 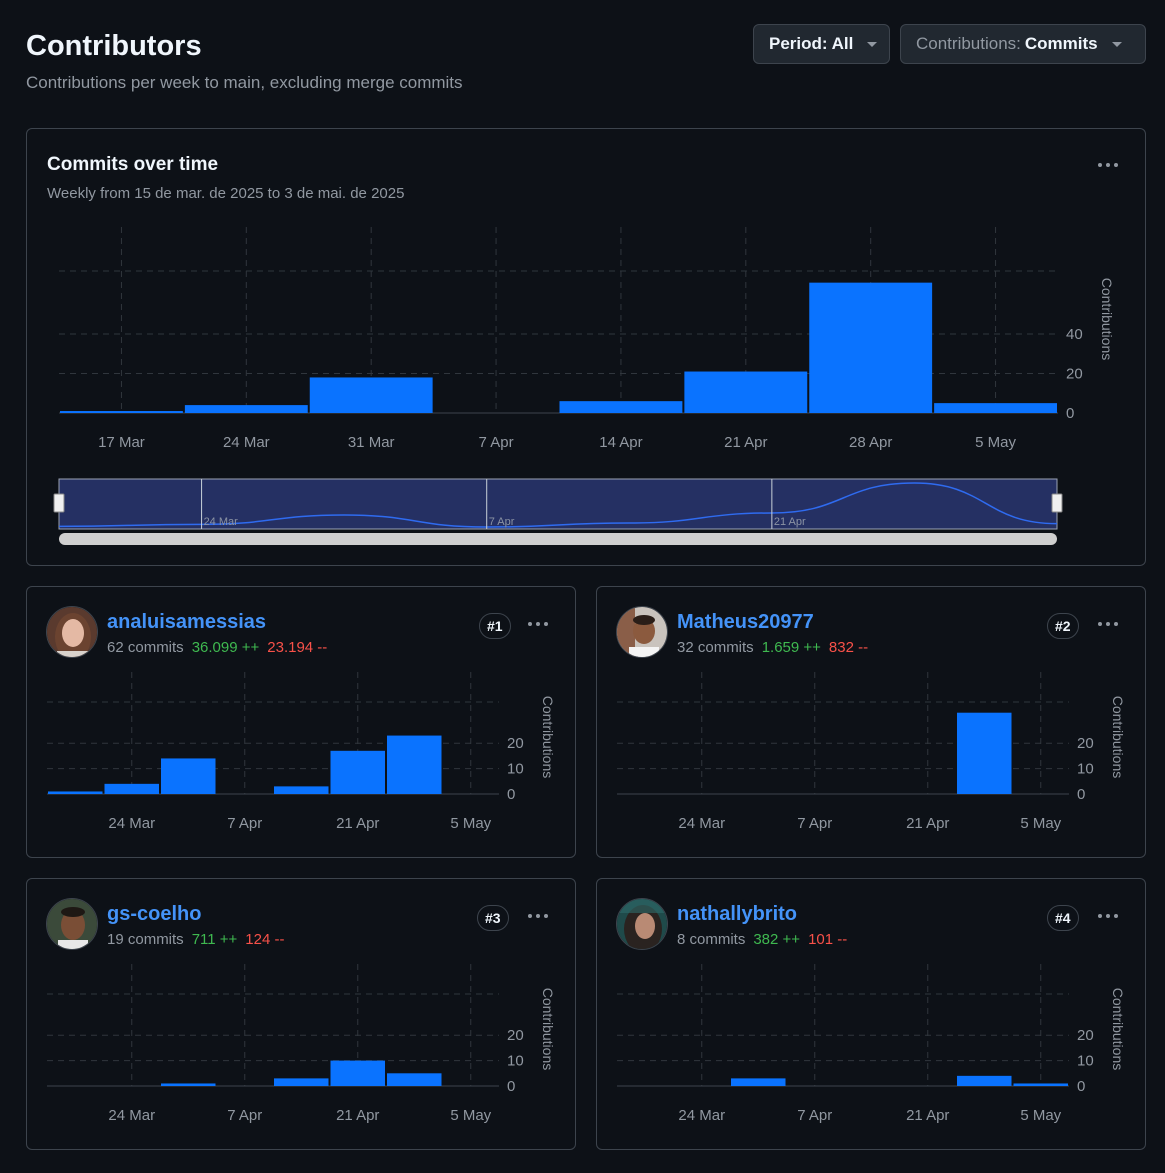 I want to click on navigator-tick-label: 7 Apr, so click(x=502, y=522).